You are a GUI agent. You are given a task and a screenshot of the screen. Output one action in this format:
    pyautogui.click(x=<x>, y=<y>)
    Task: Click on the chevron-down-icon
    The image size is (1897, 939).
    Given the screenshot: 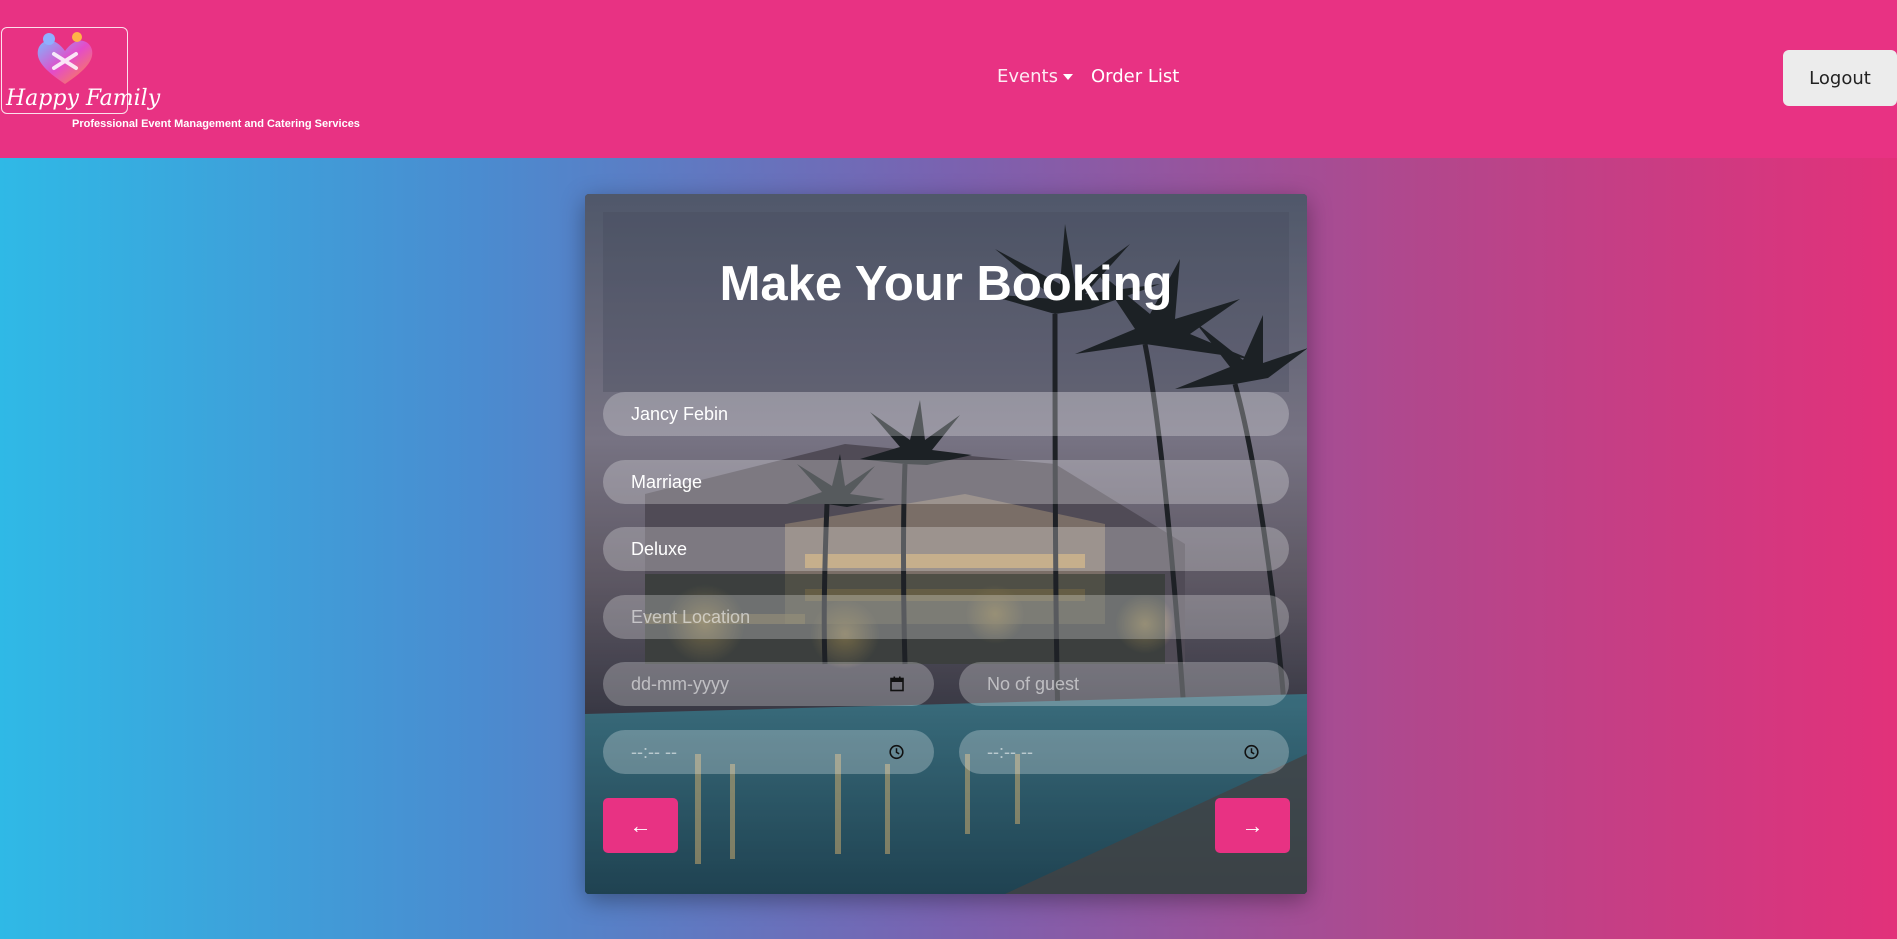 What is the action you would take?
    pyautogui.click(x=1067, y=76)
    